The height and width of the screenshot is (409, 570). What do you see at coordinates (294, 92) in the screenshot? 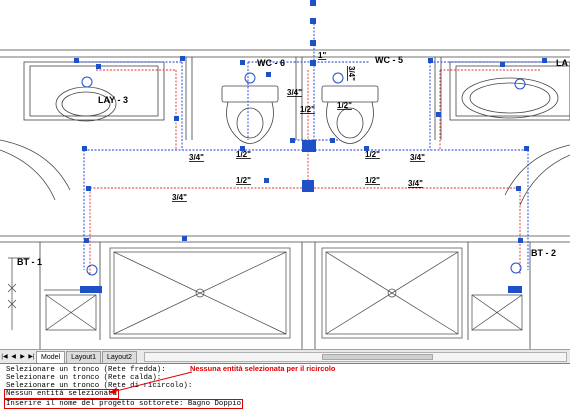
I see `dim-34-a: 3/4"` at bounding box center [294, 92].